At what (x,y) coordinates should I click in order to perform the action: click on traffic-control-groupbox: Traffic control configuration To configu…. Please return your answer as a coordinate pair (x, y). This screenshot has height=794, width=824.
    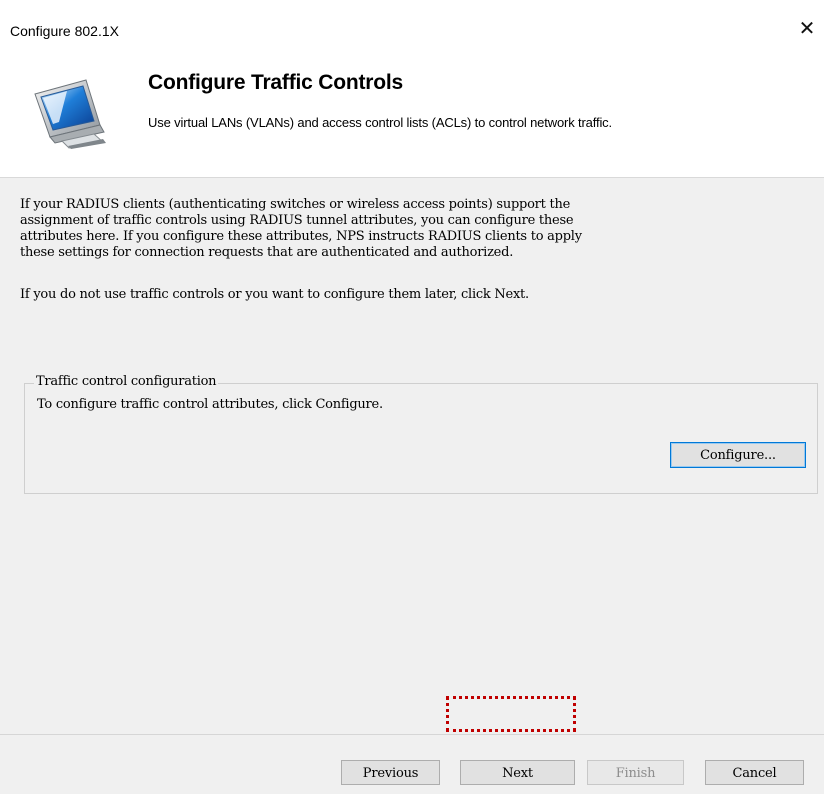
    Looking at the image, I should click on (421, 434).